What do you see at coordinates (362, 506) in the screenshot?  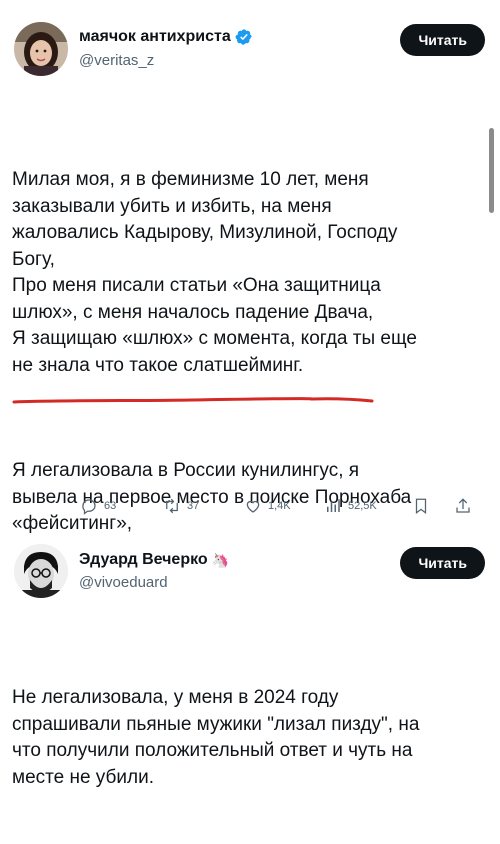 I see `views-count: 52,5K` at bounding box center [362, 506].